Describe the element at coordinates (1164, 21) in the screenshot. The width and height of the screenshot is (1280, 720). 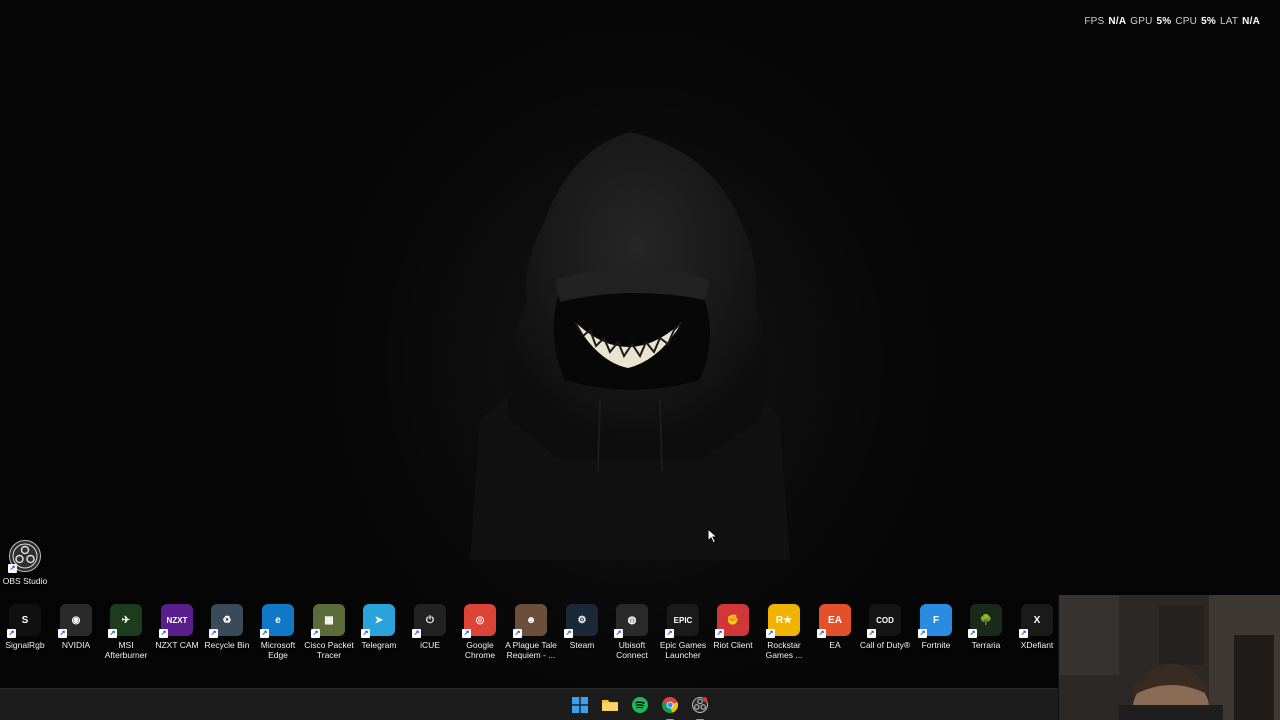
I see `gpu-value: 5%` at that location.